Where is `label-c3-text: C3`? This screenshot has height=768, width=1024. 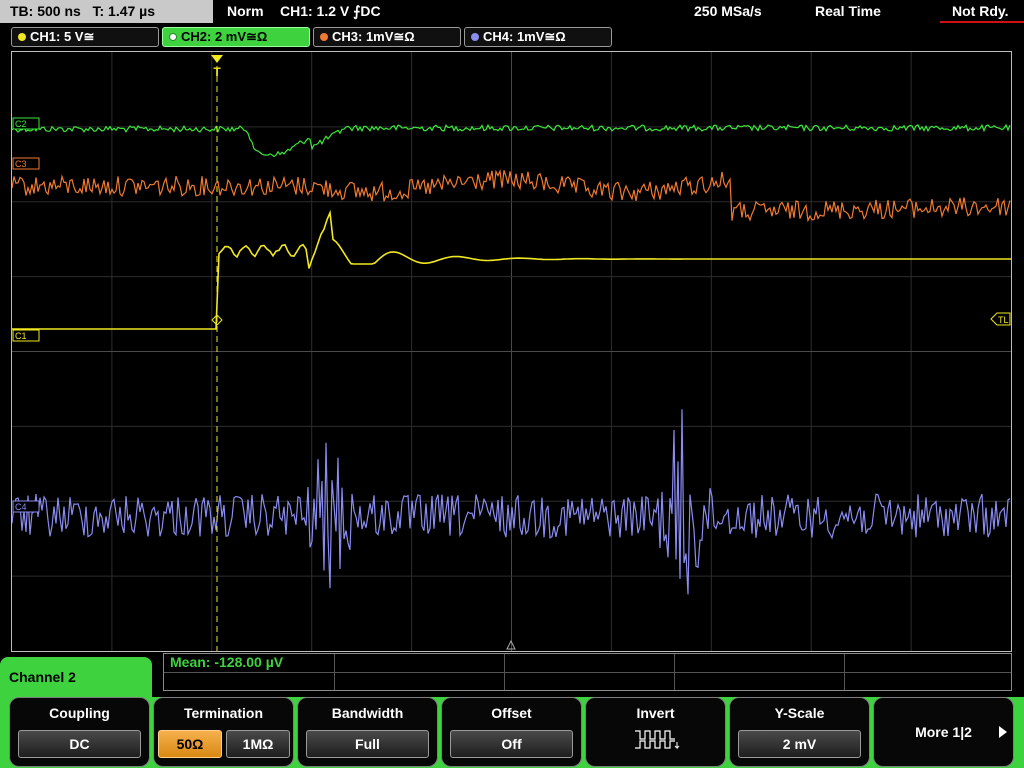
label-c3-text: C3 is located at coordinates (21, 164).